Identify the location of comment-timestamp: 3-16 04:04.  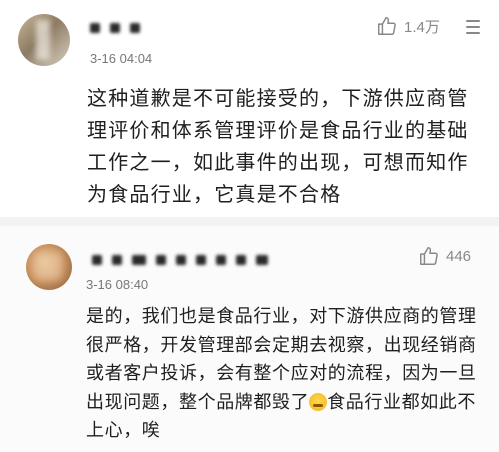
(121, 58).